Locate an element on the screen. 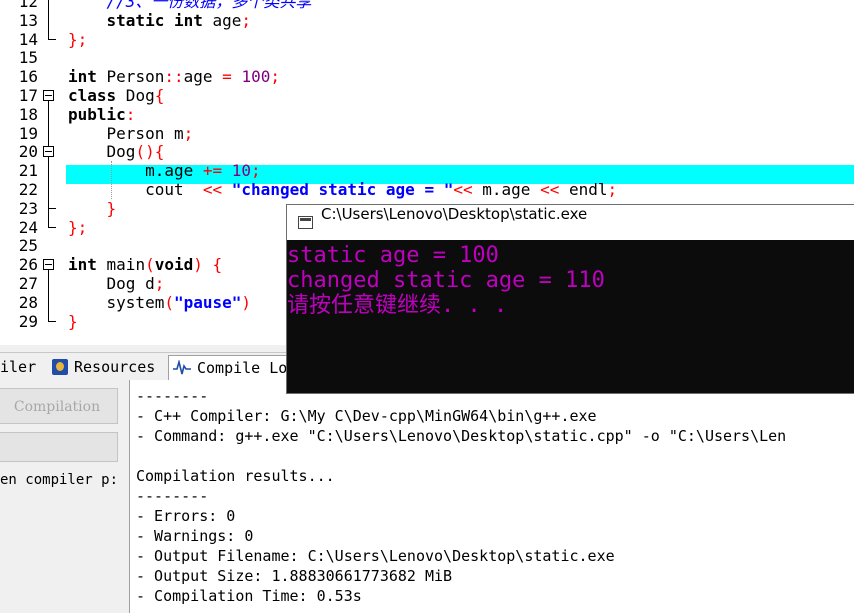 The height and width of the screenshot is (613, 854). code-line: m.age += 10; is located at coordinates (164, 171).